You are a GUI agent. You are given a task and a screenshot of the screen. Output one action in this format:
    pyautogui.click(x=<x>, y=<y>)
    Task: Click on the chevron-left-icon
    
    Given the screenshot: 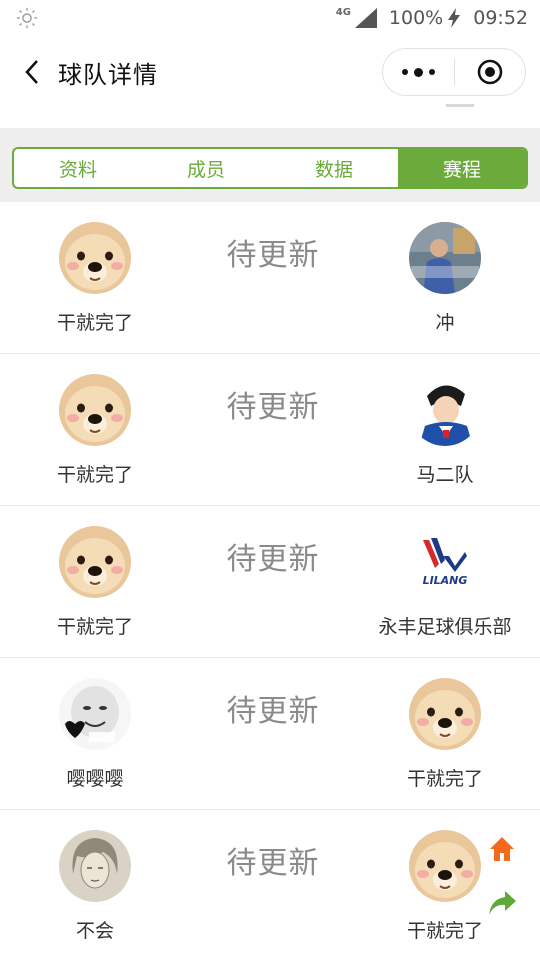 What is the action you would take?
    pyautogui.click(x=31, y=72)
    